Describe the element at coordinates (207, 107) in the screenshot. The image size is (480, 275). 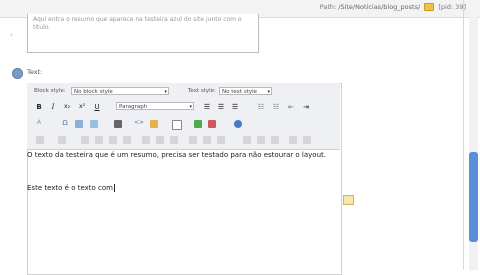
I see `align-left-icon: ☰` at that location.